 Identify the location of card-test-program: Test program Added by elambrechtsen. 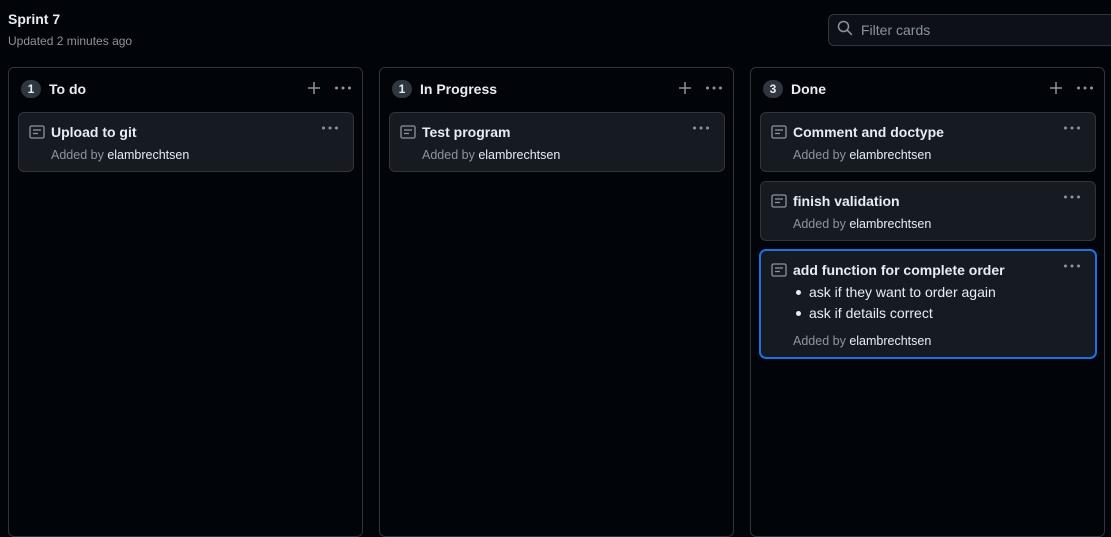
(557, 142).